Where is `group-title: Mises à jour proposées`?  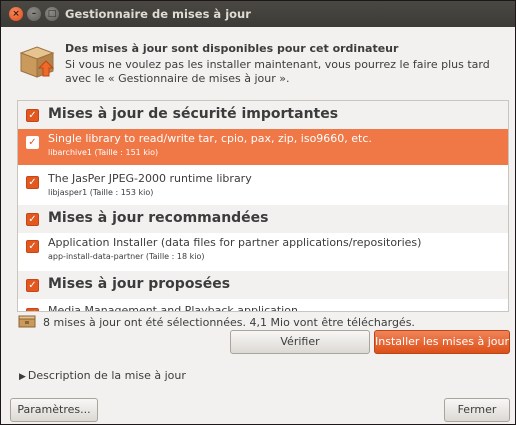
group-title: Mises à jour proposées is located at coordinates (139, 284).